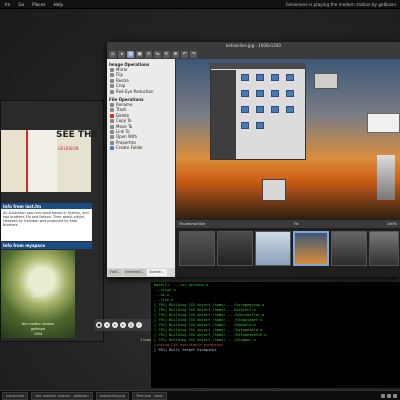  What do you see at coordinates (258, 66) in the screenshot?
I see `screenshot-file-manager-header` at bounding box center [258, 66].